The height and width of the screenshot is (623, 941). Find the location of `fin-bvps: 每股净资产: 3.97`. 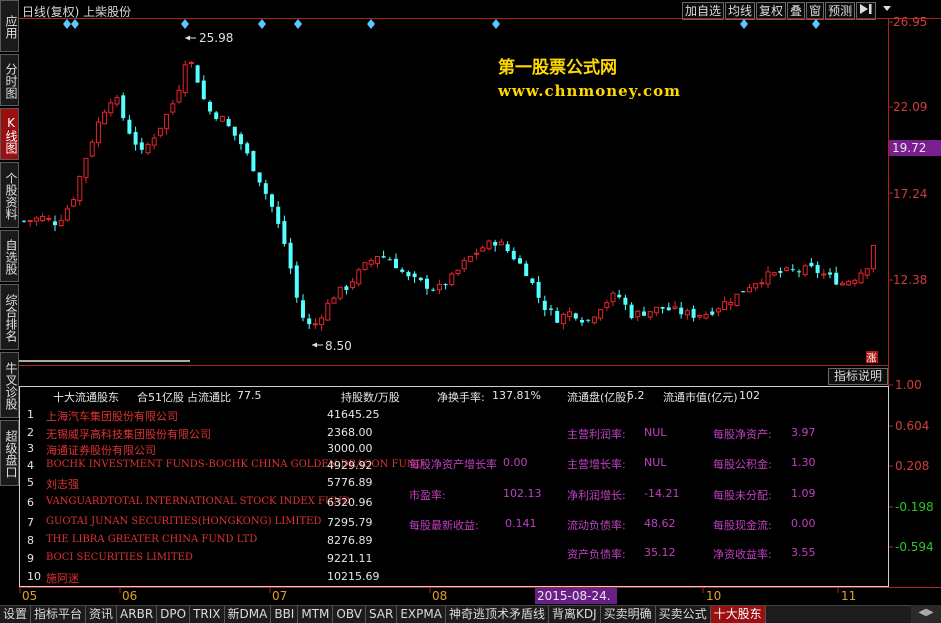

fin-bvps: 每股净资产: 3.97 is located at coordinates (764, 433).